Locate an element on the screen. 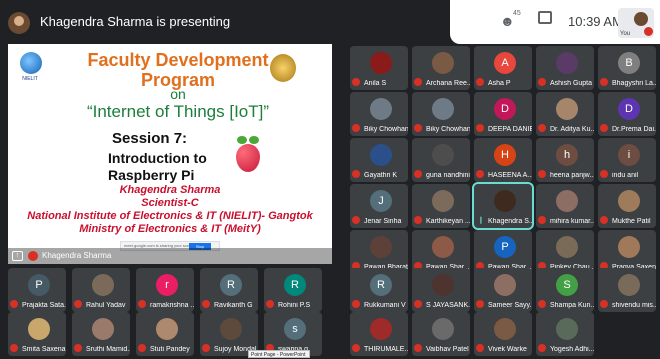 This screenshot has height=359, width=660. self-avatar is located at coordinates (641, 19).